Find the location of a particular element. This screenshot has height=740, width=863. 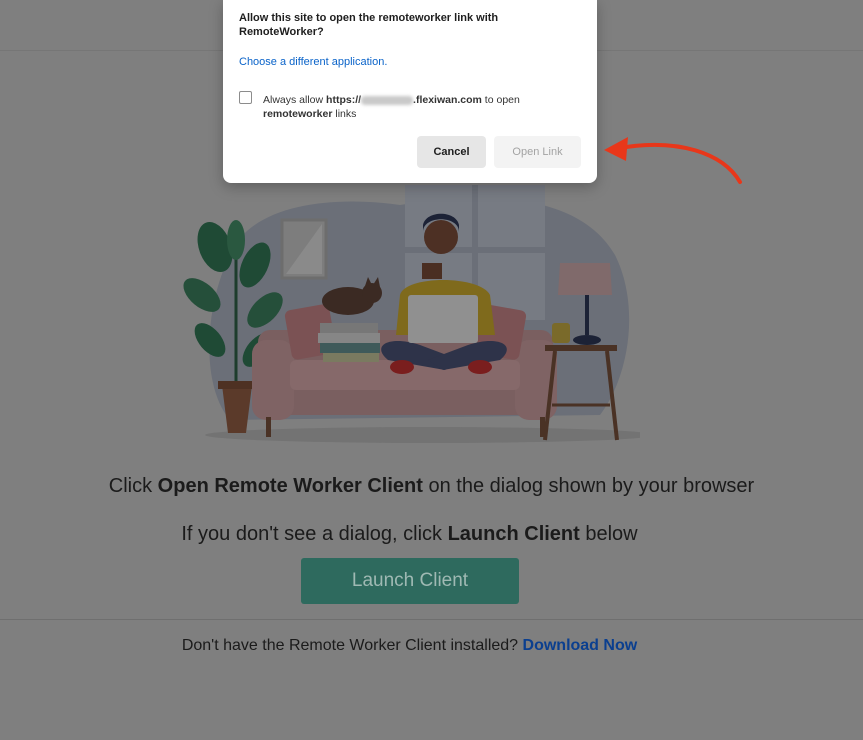

allow-url-end: .flexiwan.com is located at coordinates (447, 100).